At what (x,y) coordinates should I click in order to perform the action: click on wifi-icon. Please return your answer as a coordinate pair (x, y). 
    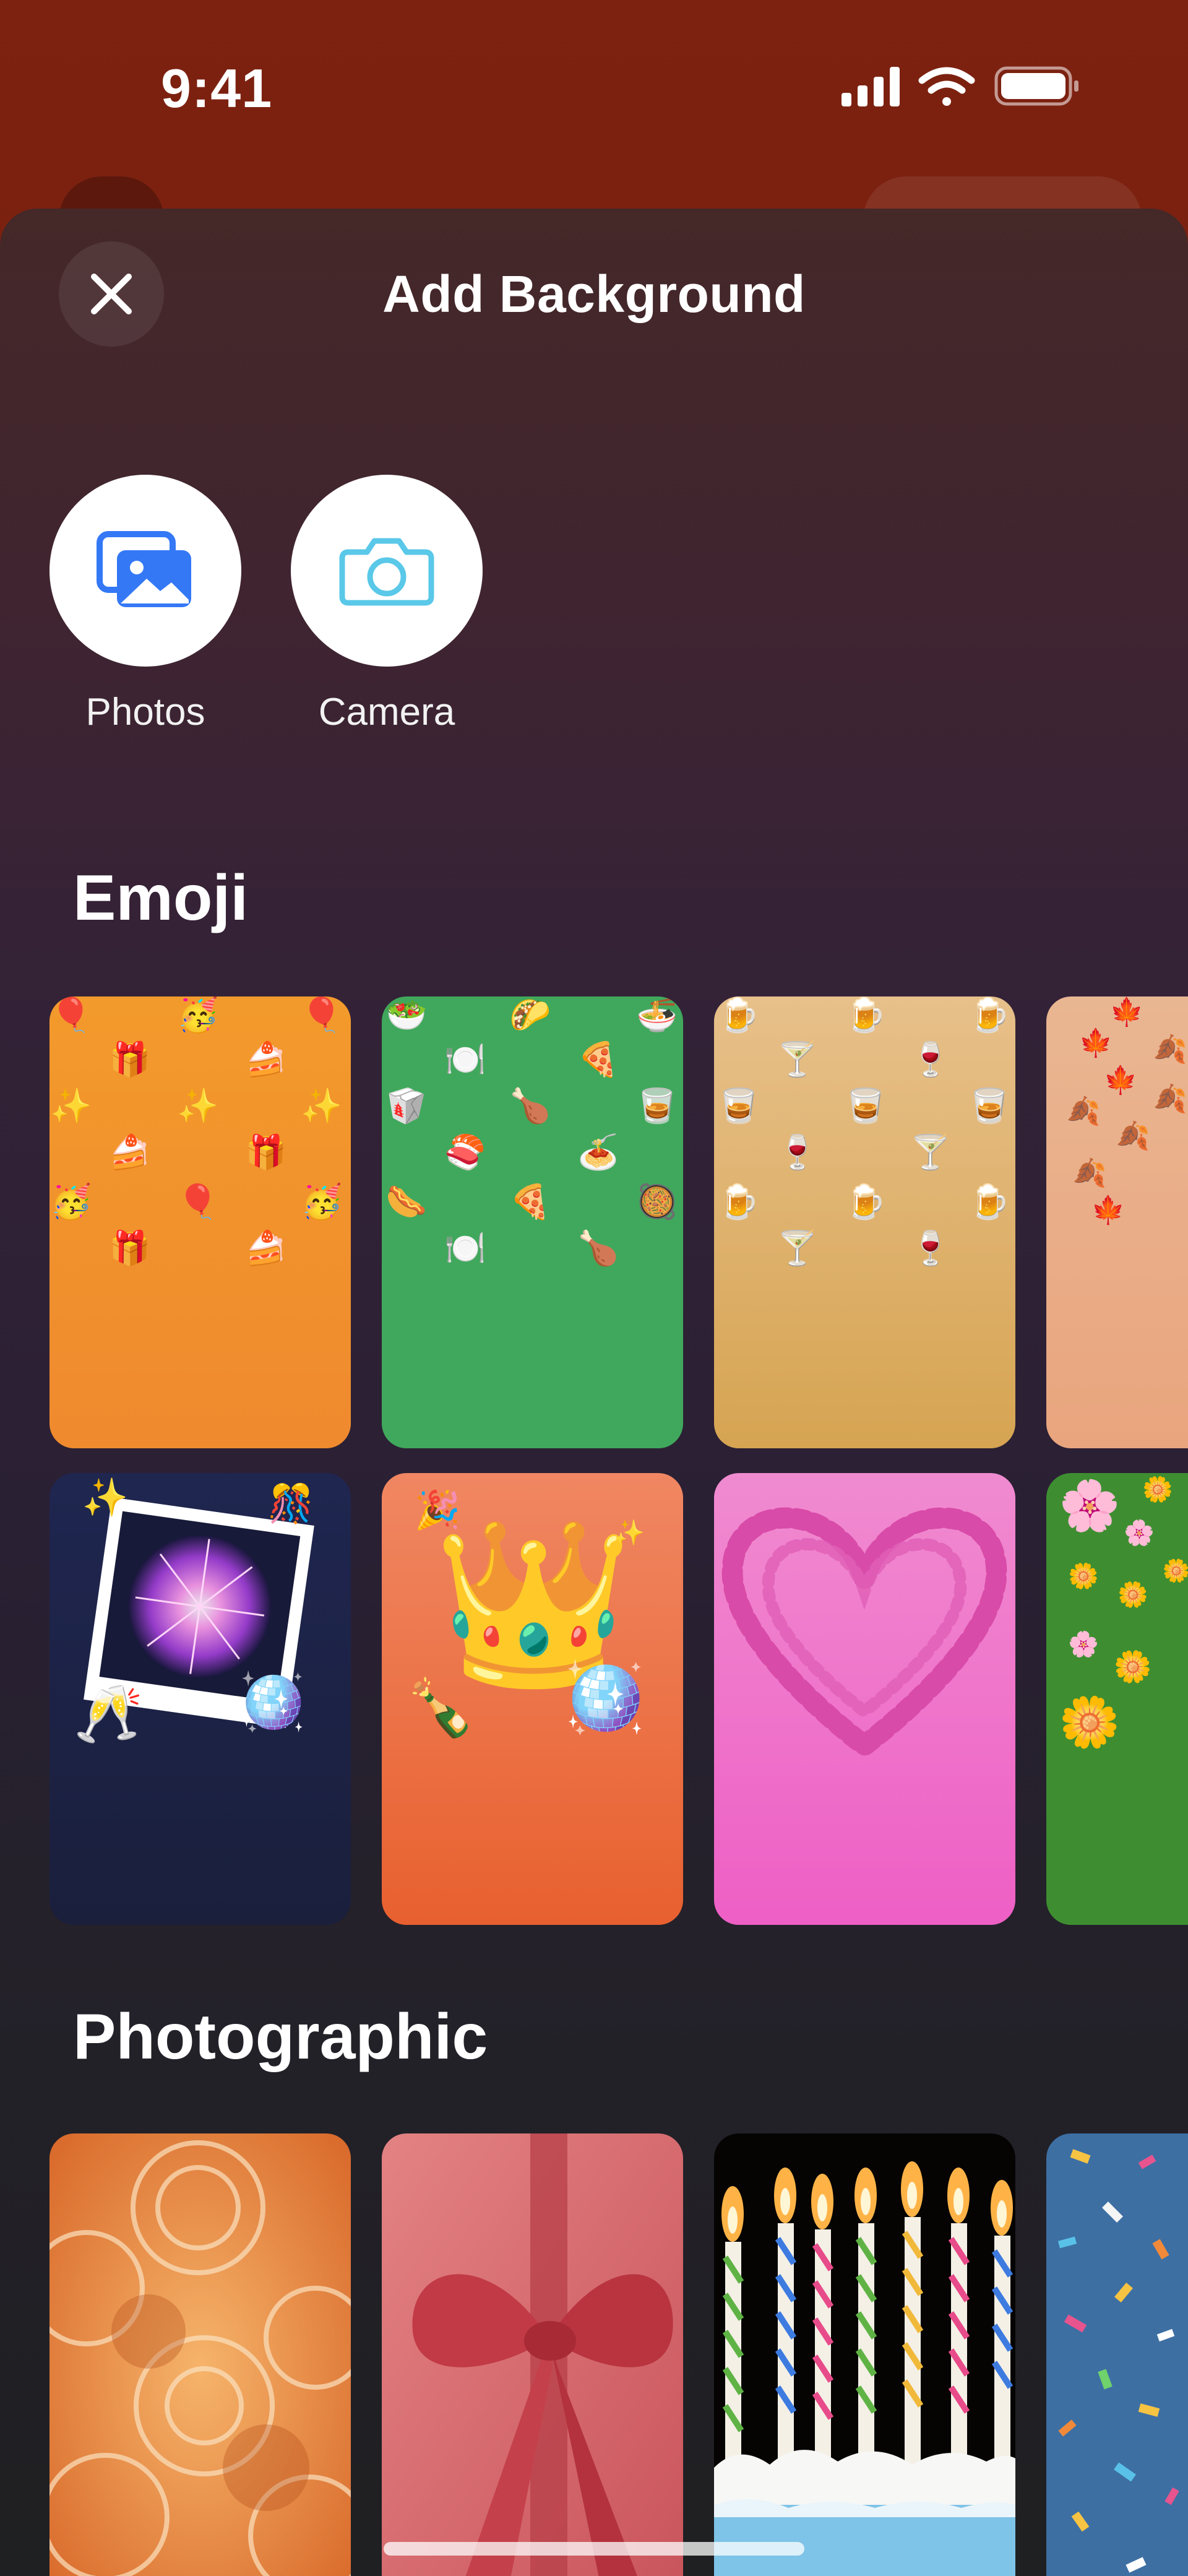
    Looking at the image, I should click on (947, 86).